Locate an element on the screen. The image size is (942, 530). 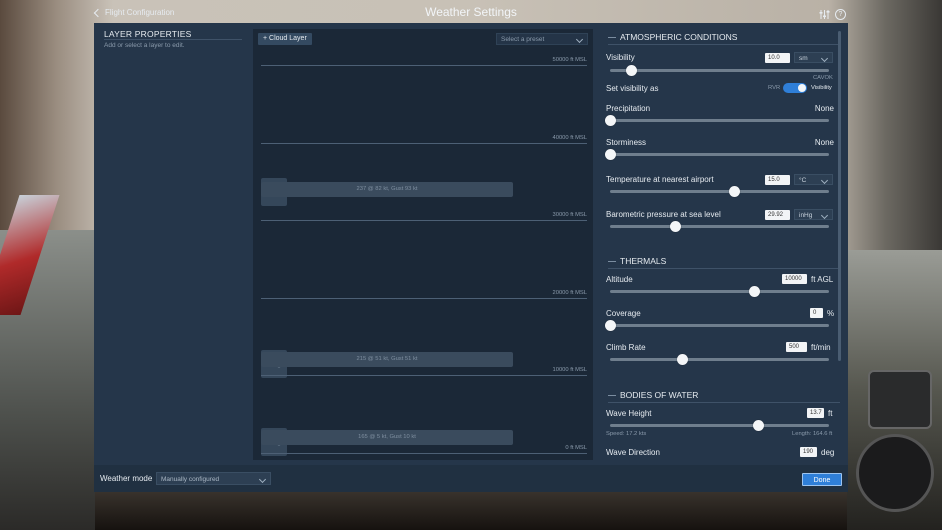
precipitation-label: Precipitation is located at coordinates (628, 108).